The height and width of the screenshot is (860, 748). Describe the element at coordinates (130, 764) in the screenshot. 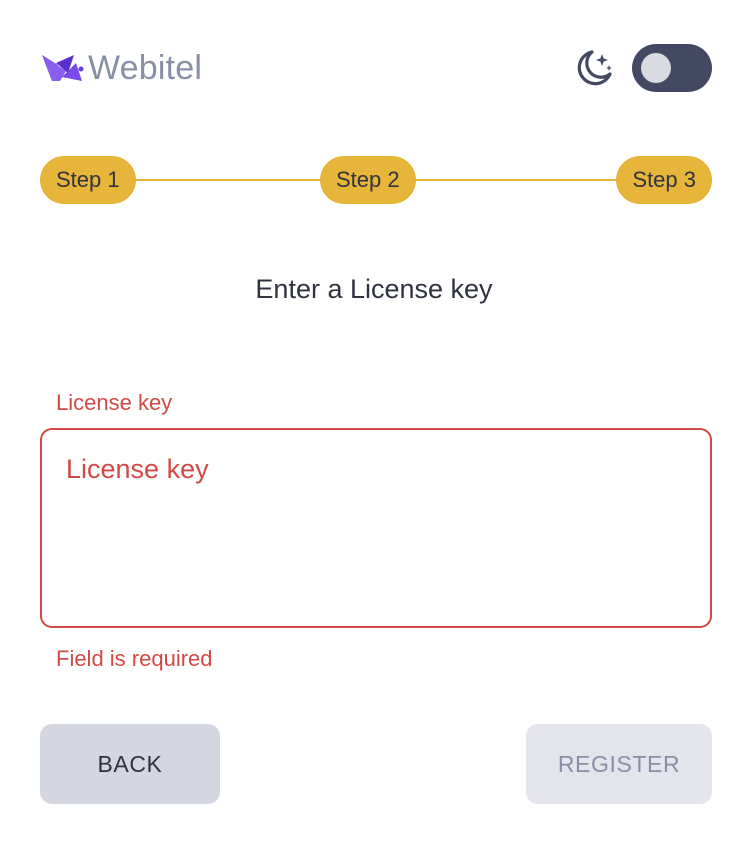

I see `back-button: BACK` at that location.